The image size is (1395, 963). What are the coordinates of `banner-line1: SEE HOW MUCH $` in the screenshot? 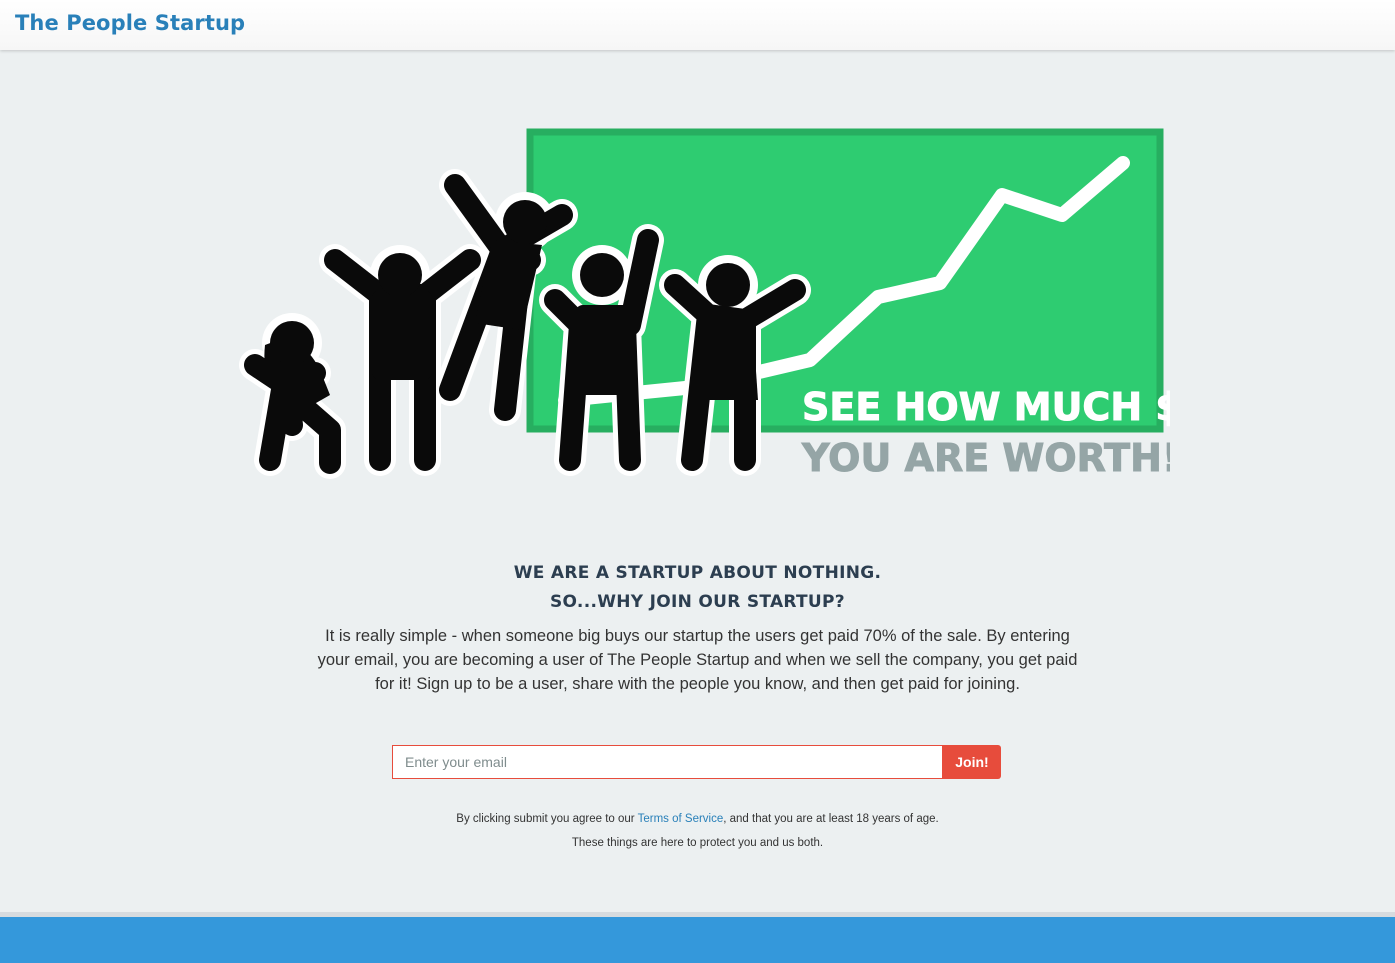 It's located at (986, 407).